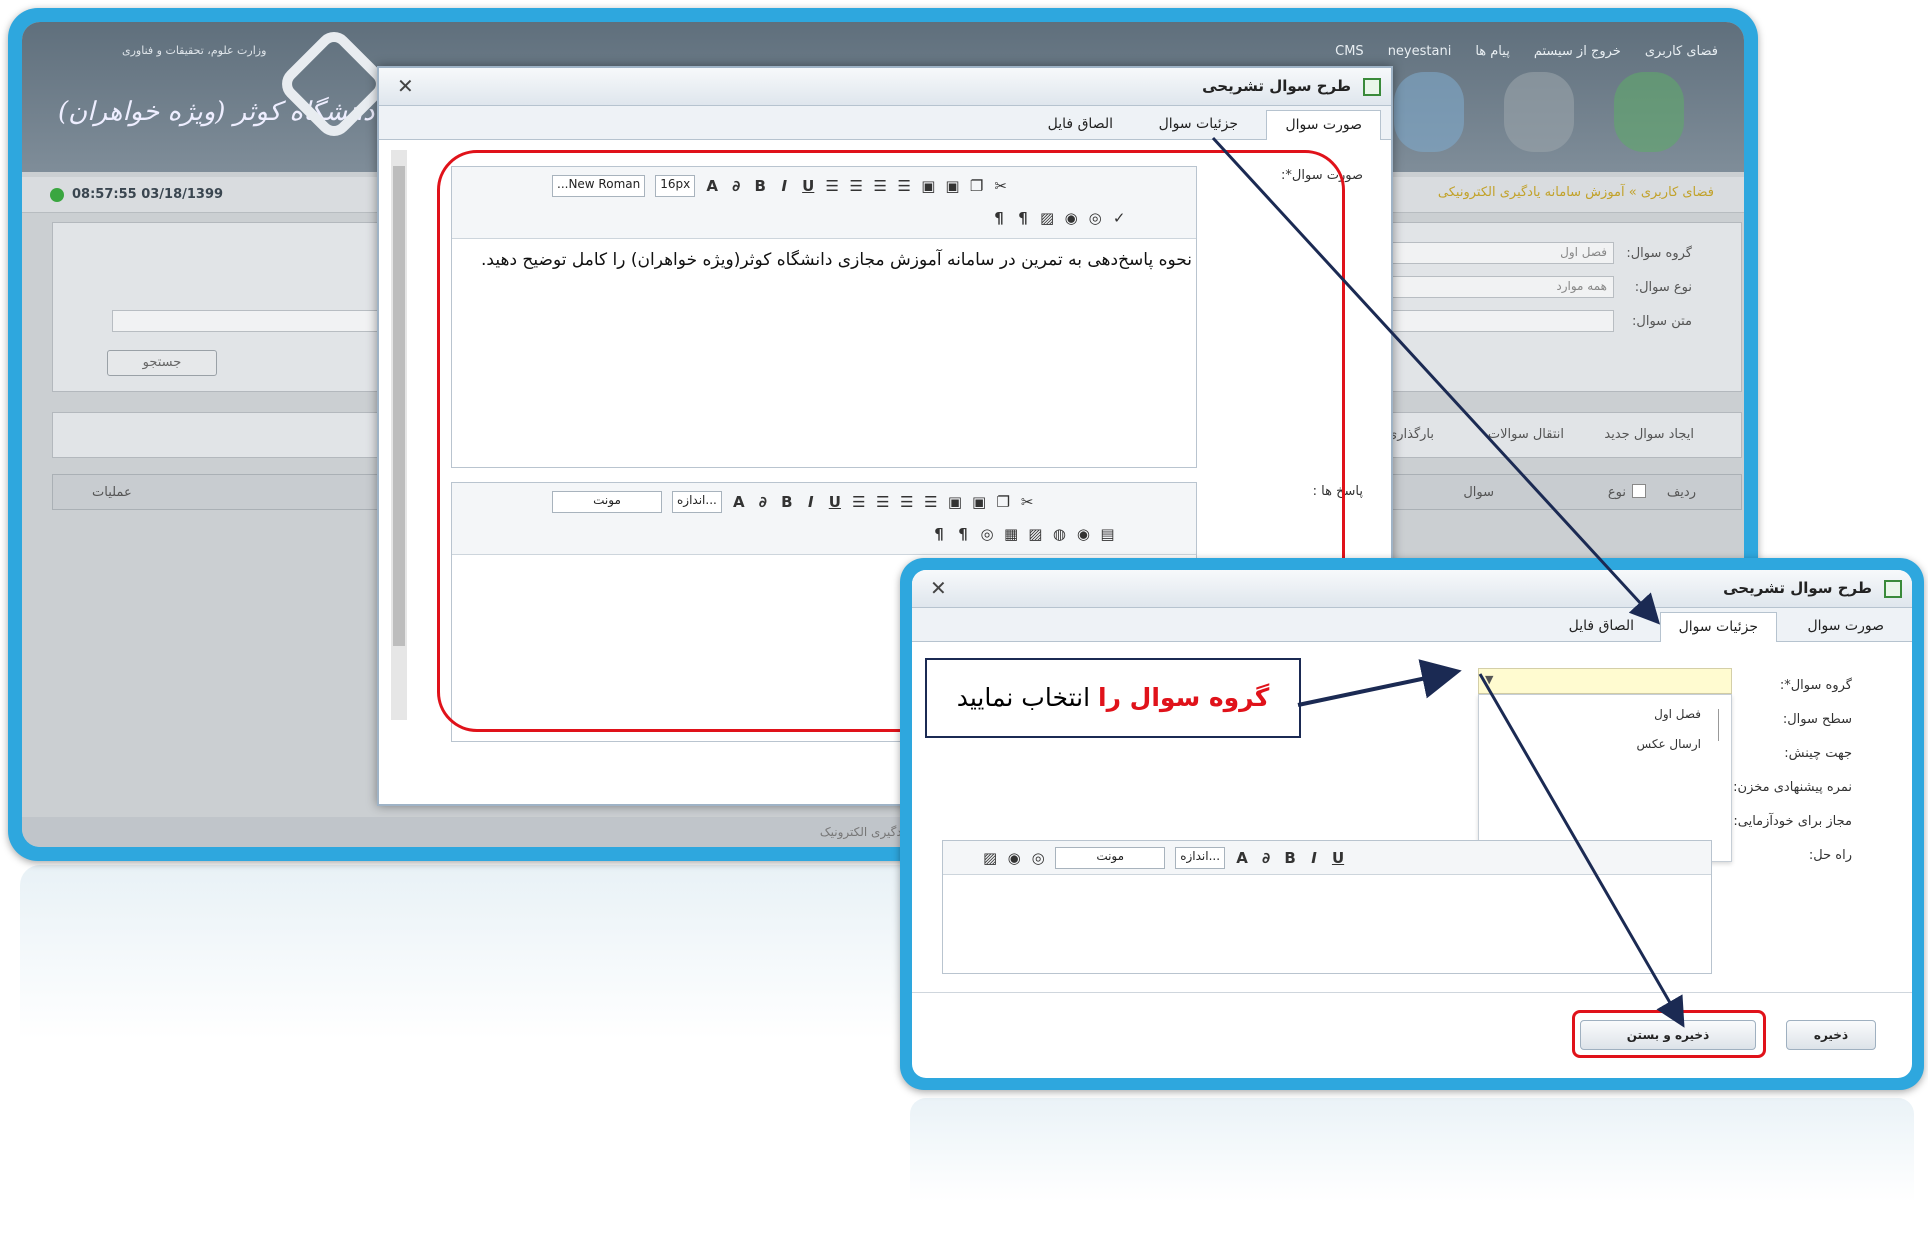 This screenshot has height=1237, width=1928. Describe the element at coordinates (1581, 850) in the screenshot. I see `arrow-to-save-close` at that location.